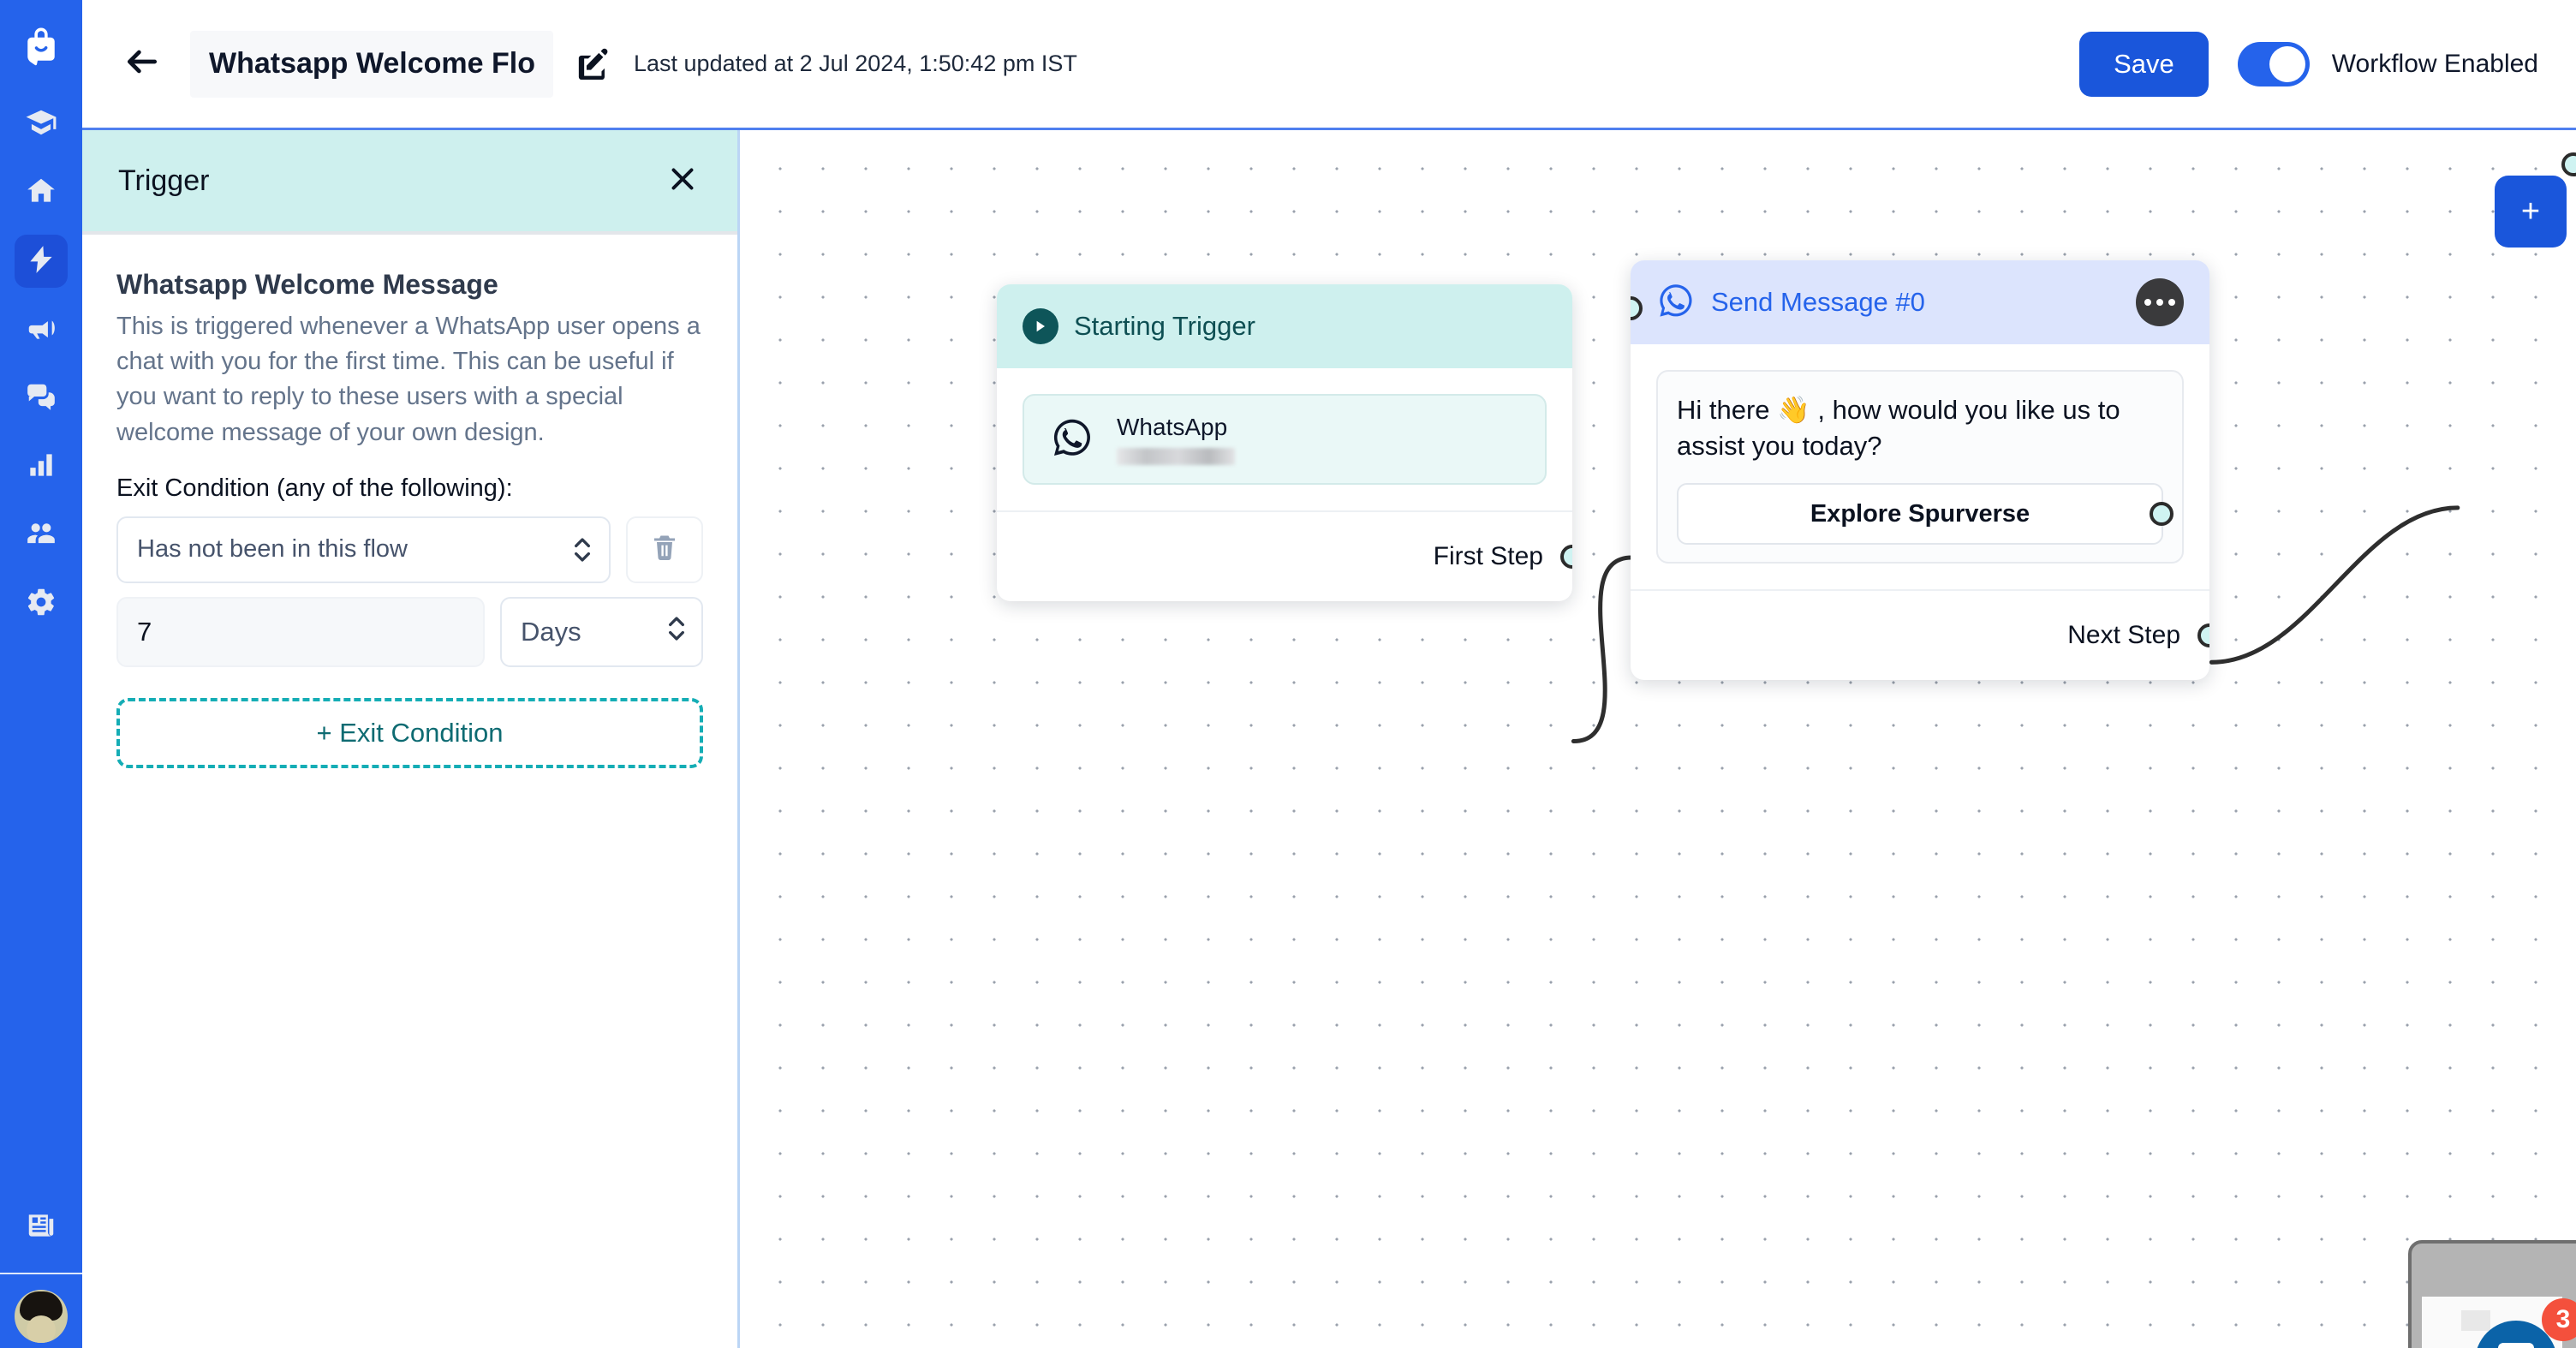  I want to click on chat-smile-glyph, so click(2516, 1345).